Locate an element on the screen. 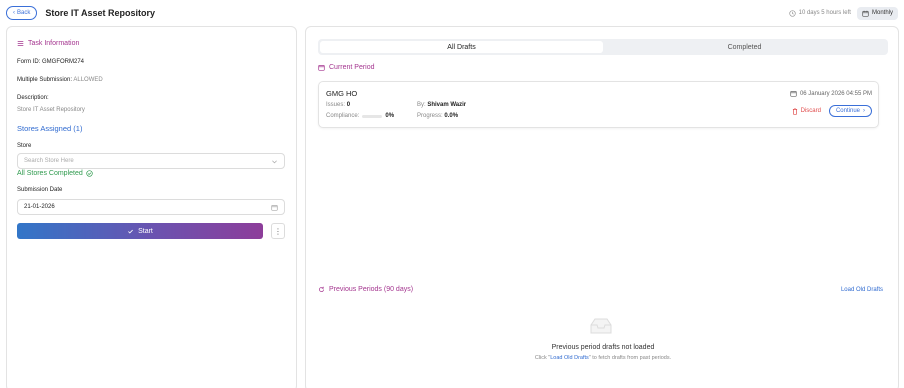 Image resolution: width=904 pixels, height=388 pixels. back-label: Back is located at coordinates (24, 13).